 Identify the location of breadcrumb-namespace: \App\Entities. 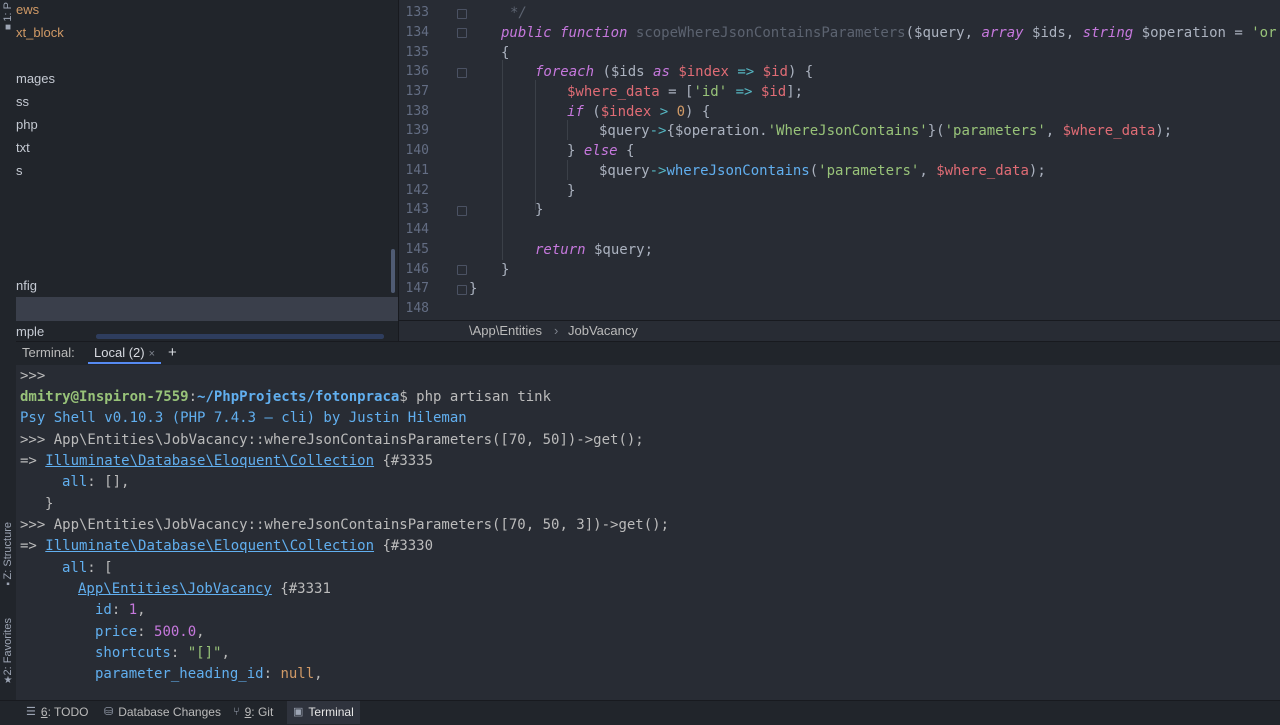
(505, 331).